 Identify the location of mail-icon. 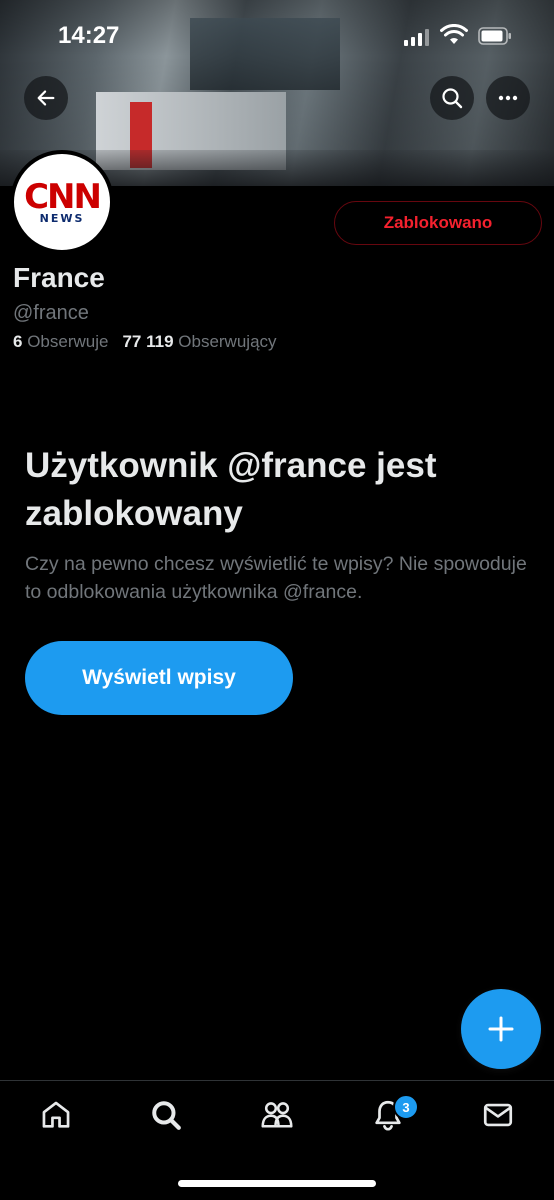
(498, 1115).